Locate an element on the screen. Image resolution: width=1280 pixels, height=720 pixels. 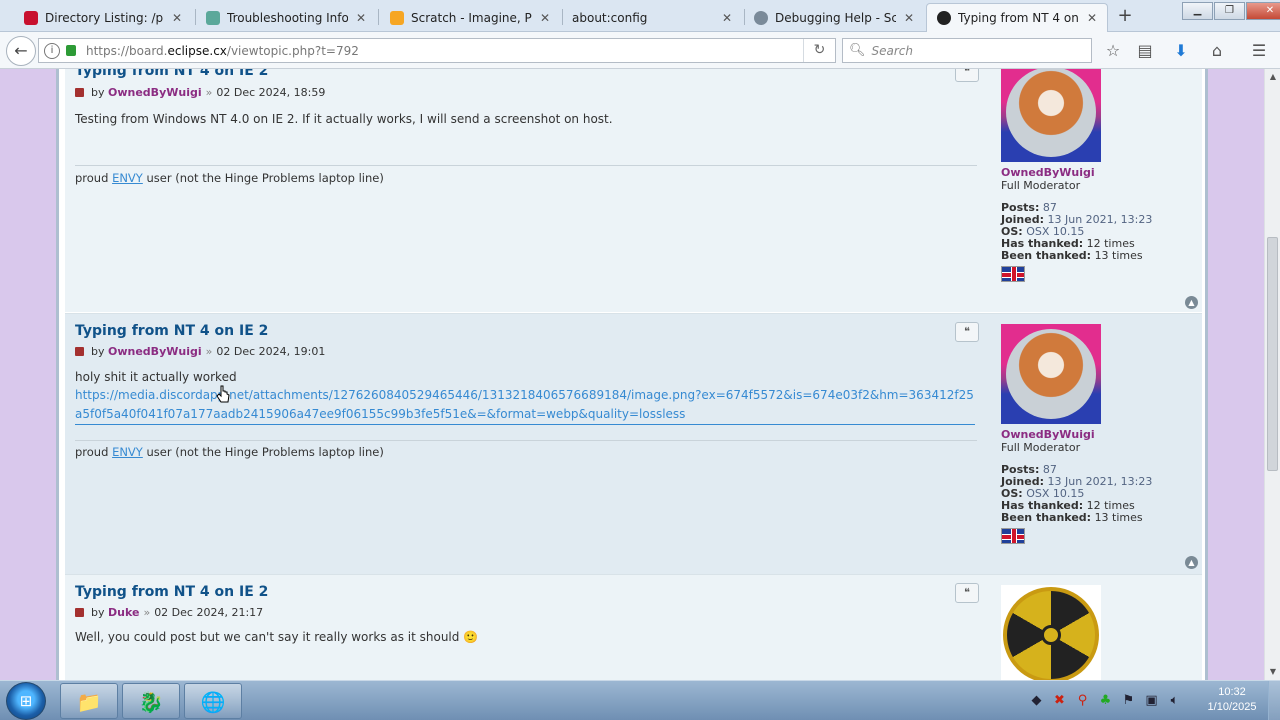
post-meta: by Duke » 02 Dec 2024, 21:17 is located at coordinates (169, 612).